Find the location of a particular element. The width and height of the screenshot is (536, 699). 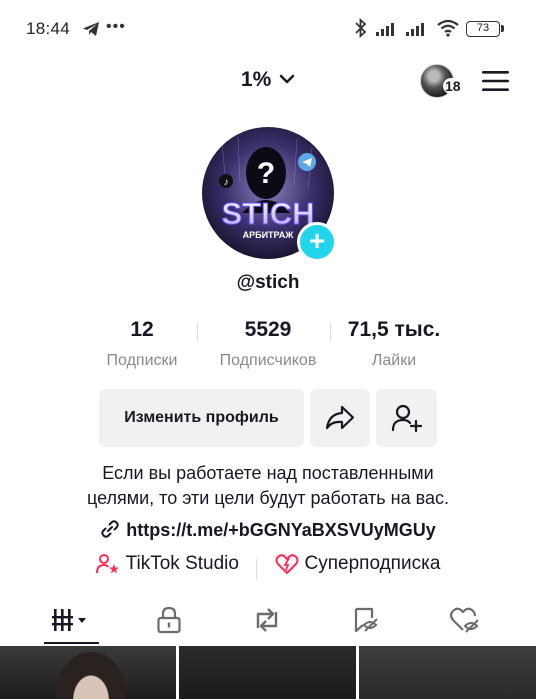

battery-cap is located at coordinates (502, 28).